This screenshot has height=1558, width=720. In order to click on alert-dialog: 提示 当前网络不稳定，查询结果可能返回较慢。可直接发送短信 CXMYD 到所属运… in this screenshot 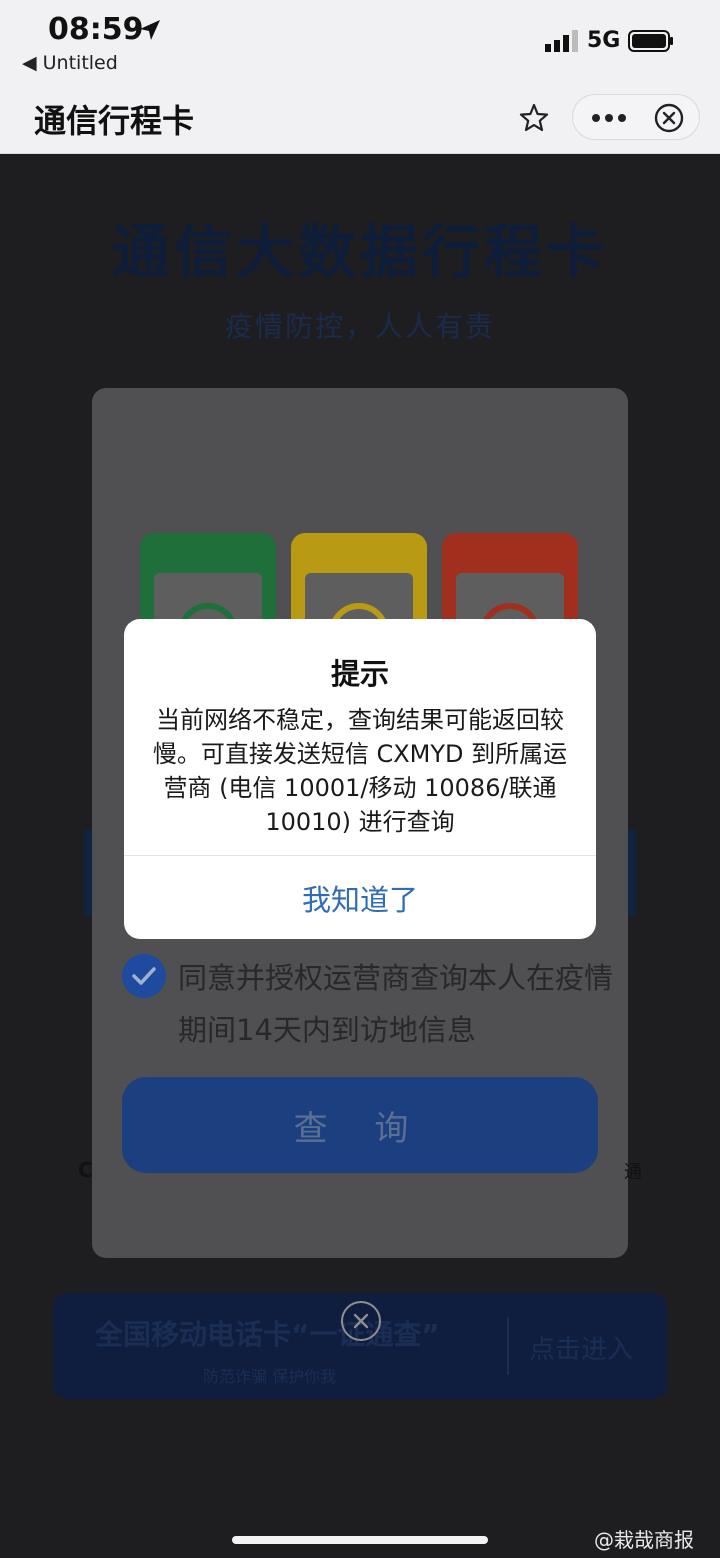, I will do `click(360, 779)`.